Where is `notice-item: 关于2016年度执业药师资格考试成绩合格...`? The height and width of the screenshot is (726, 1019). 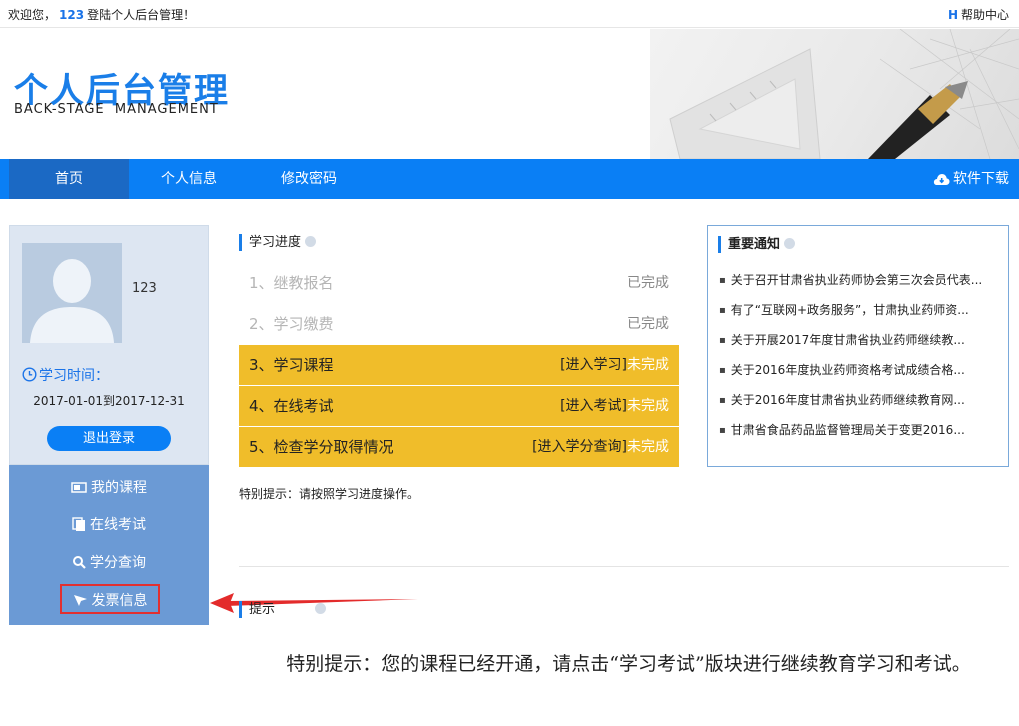 notice-item: 关于2016年度执业药师资格考试成绩合格... is located at coordinates (860, 375).